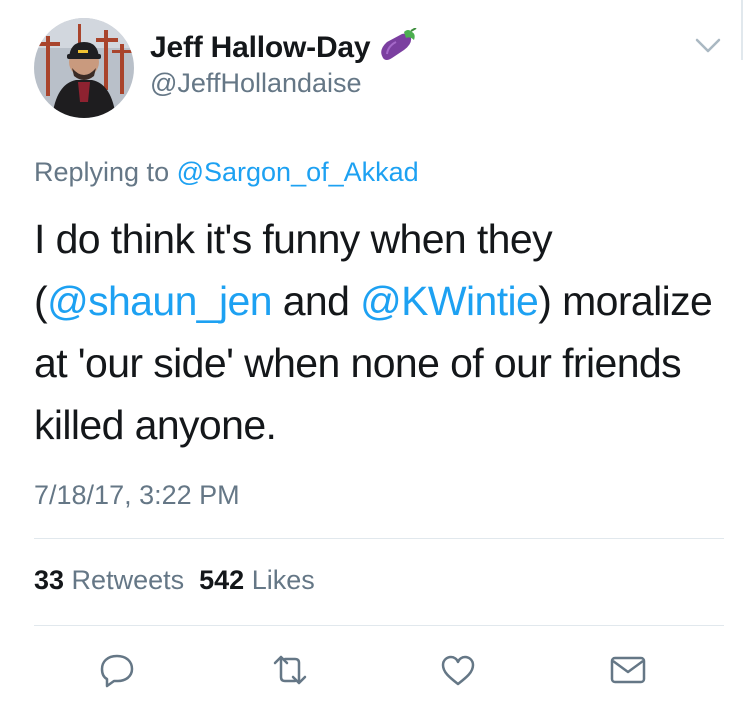  What do you see at coordinates (298, 172) in the screenshot?
I see `replying-to-mention: @Sargon_of_Akkad` at bounding box center [298, 172].